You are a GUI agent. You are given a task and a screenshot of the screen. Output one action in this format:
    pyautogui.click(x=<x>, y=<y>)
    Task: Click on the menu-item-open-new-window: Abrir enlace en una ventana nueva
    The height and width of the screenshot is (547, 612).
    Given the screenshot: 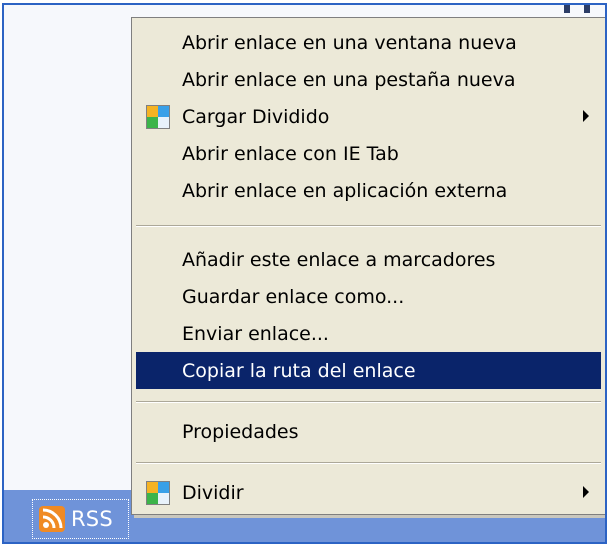 What is the action you would take?
    pyautogui.click(x=368, y=42)
    